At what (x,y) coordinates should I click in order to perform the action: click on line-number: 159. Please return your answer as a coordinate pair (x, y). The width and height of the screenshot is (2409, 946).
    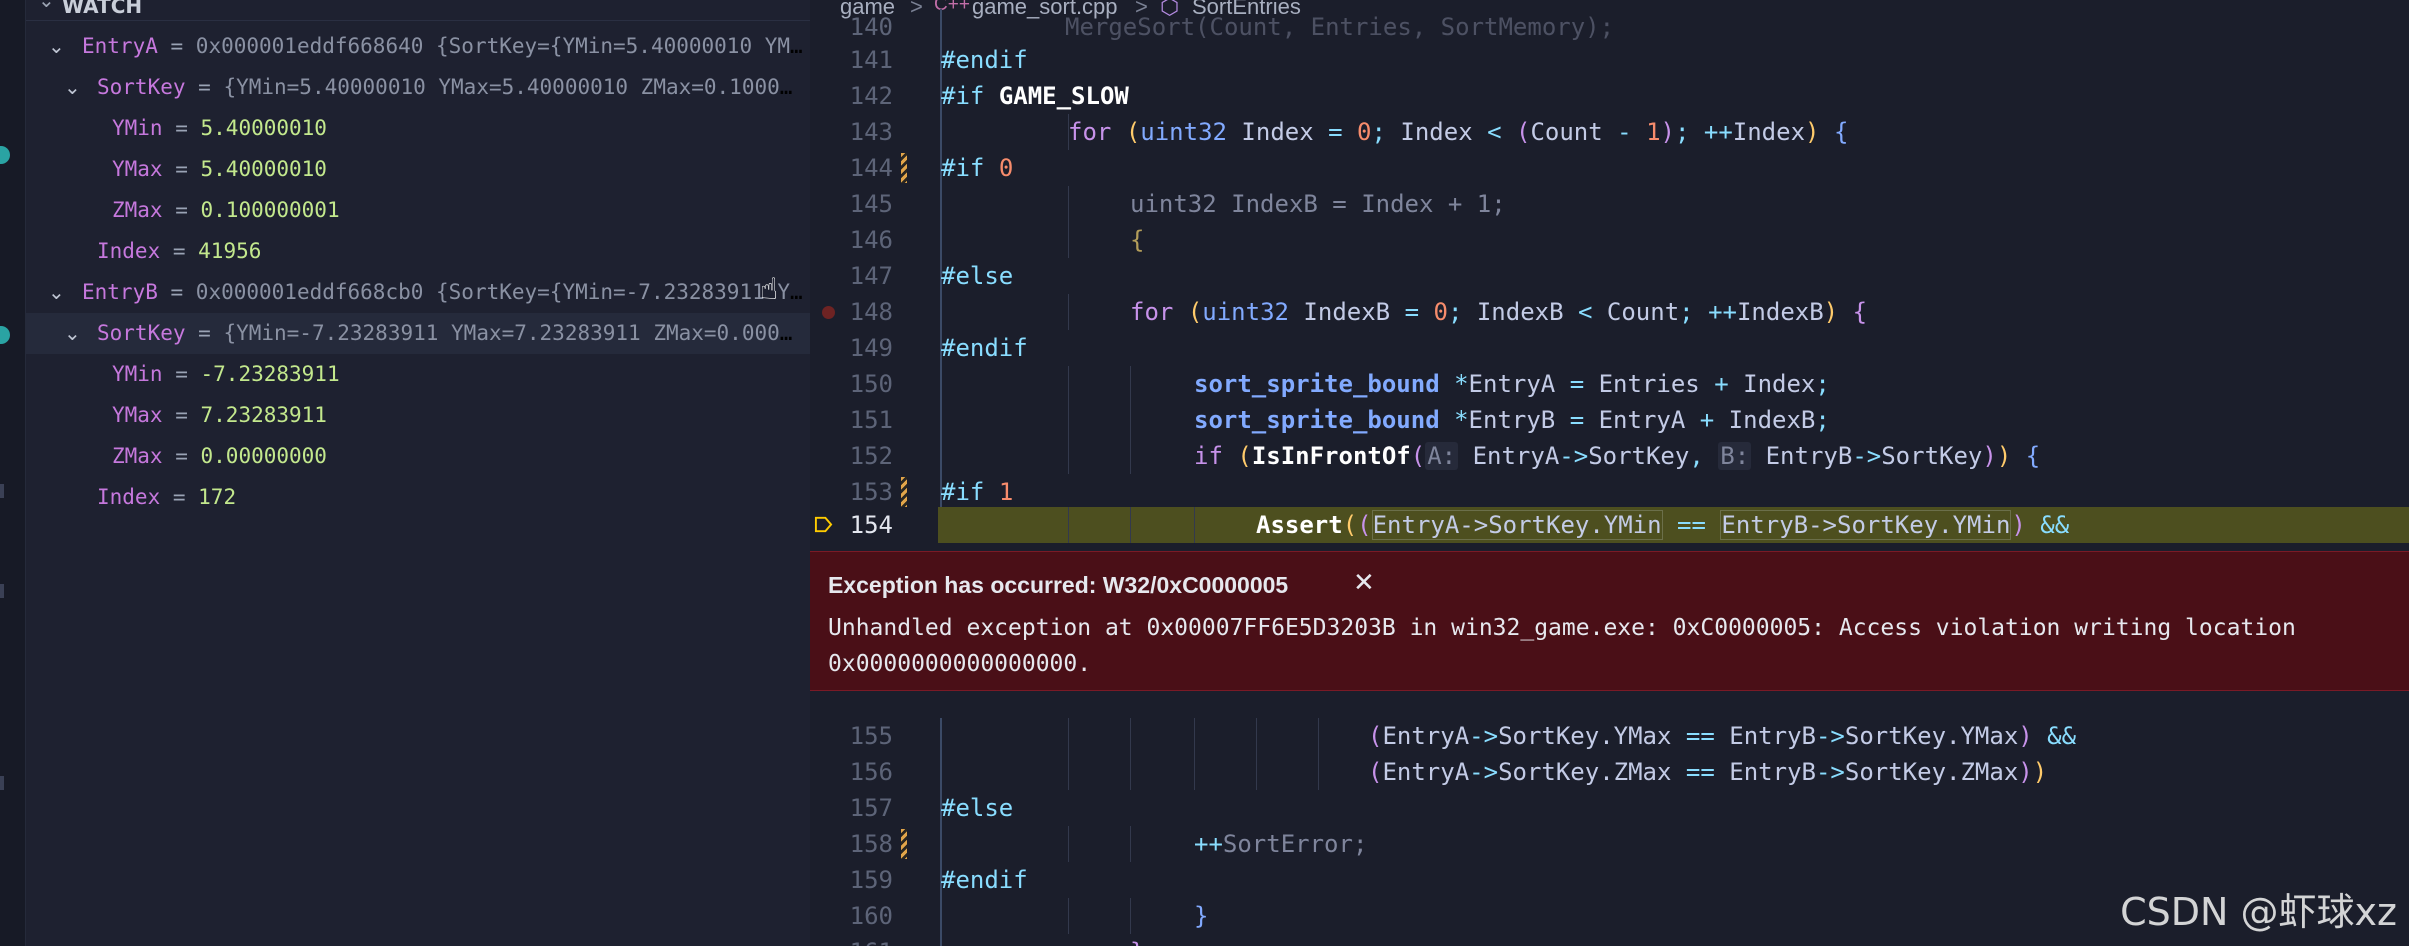
    Looking at the image, I should click on (871, 880).